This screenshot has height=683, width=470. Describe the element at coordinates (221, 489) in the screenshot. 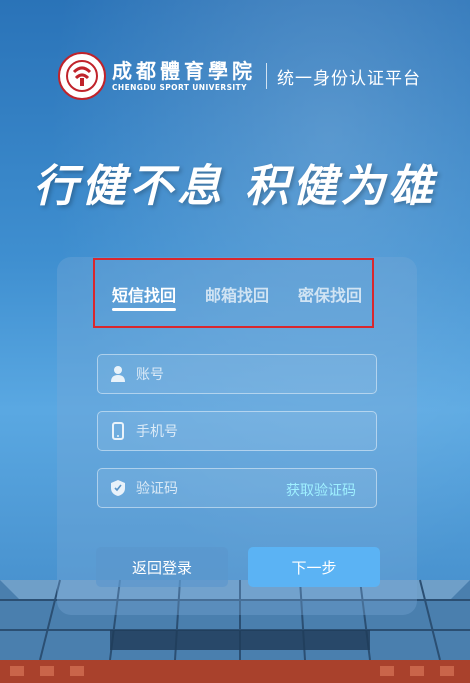

I see `verification-code-input` at that location.